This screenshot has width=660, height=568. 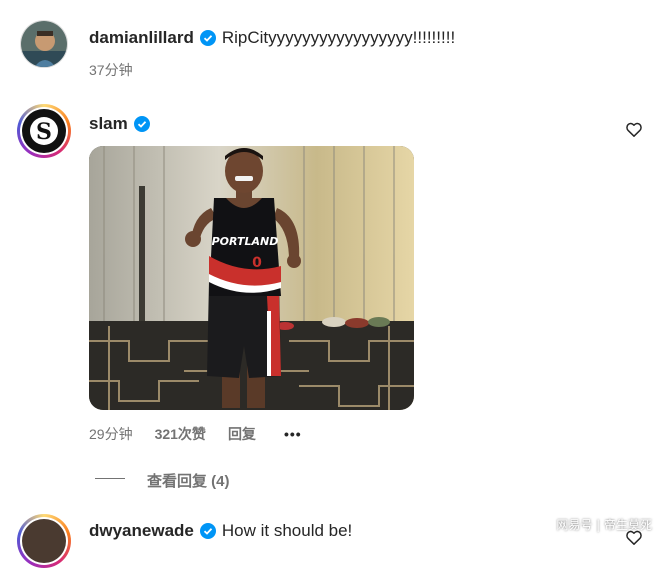 I want to click on username: dwyanewade, so click(x=141, y=531).